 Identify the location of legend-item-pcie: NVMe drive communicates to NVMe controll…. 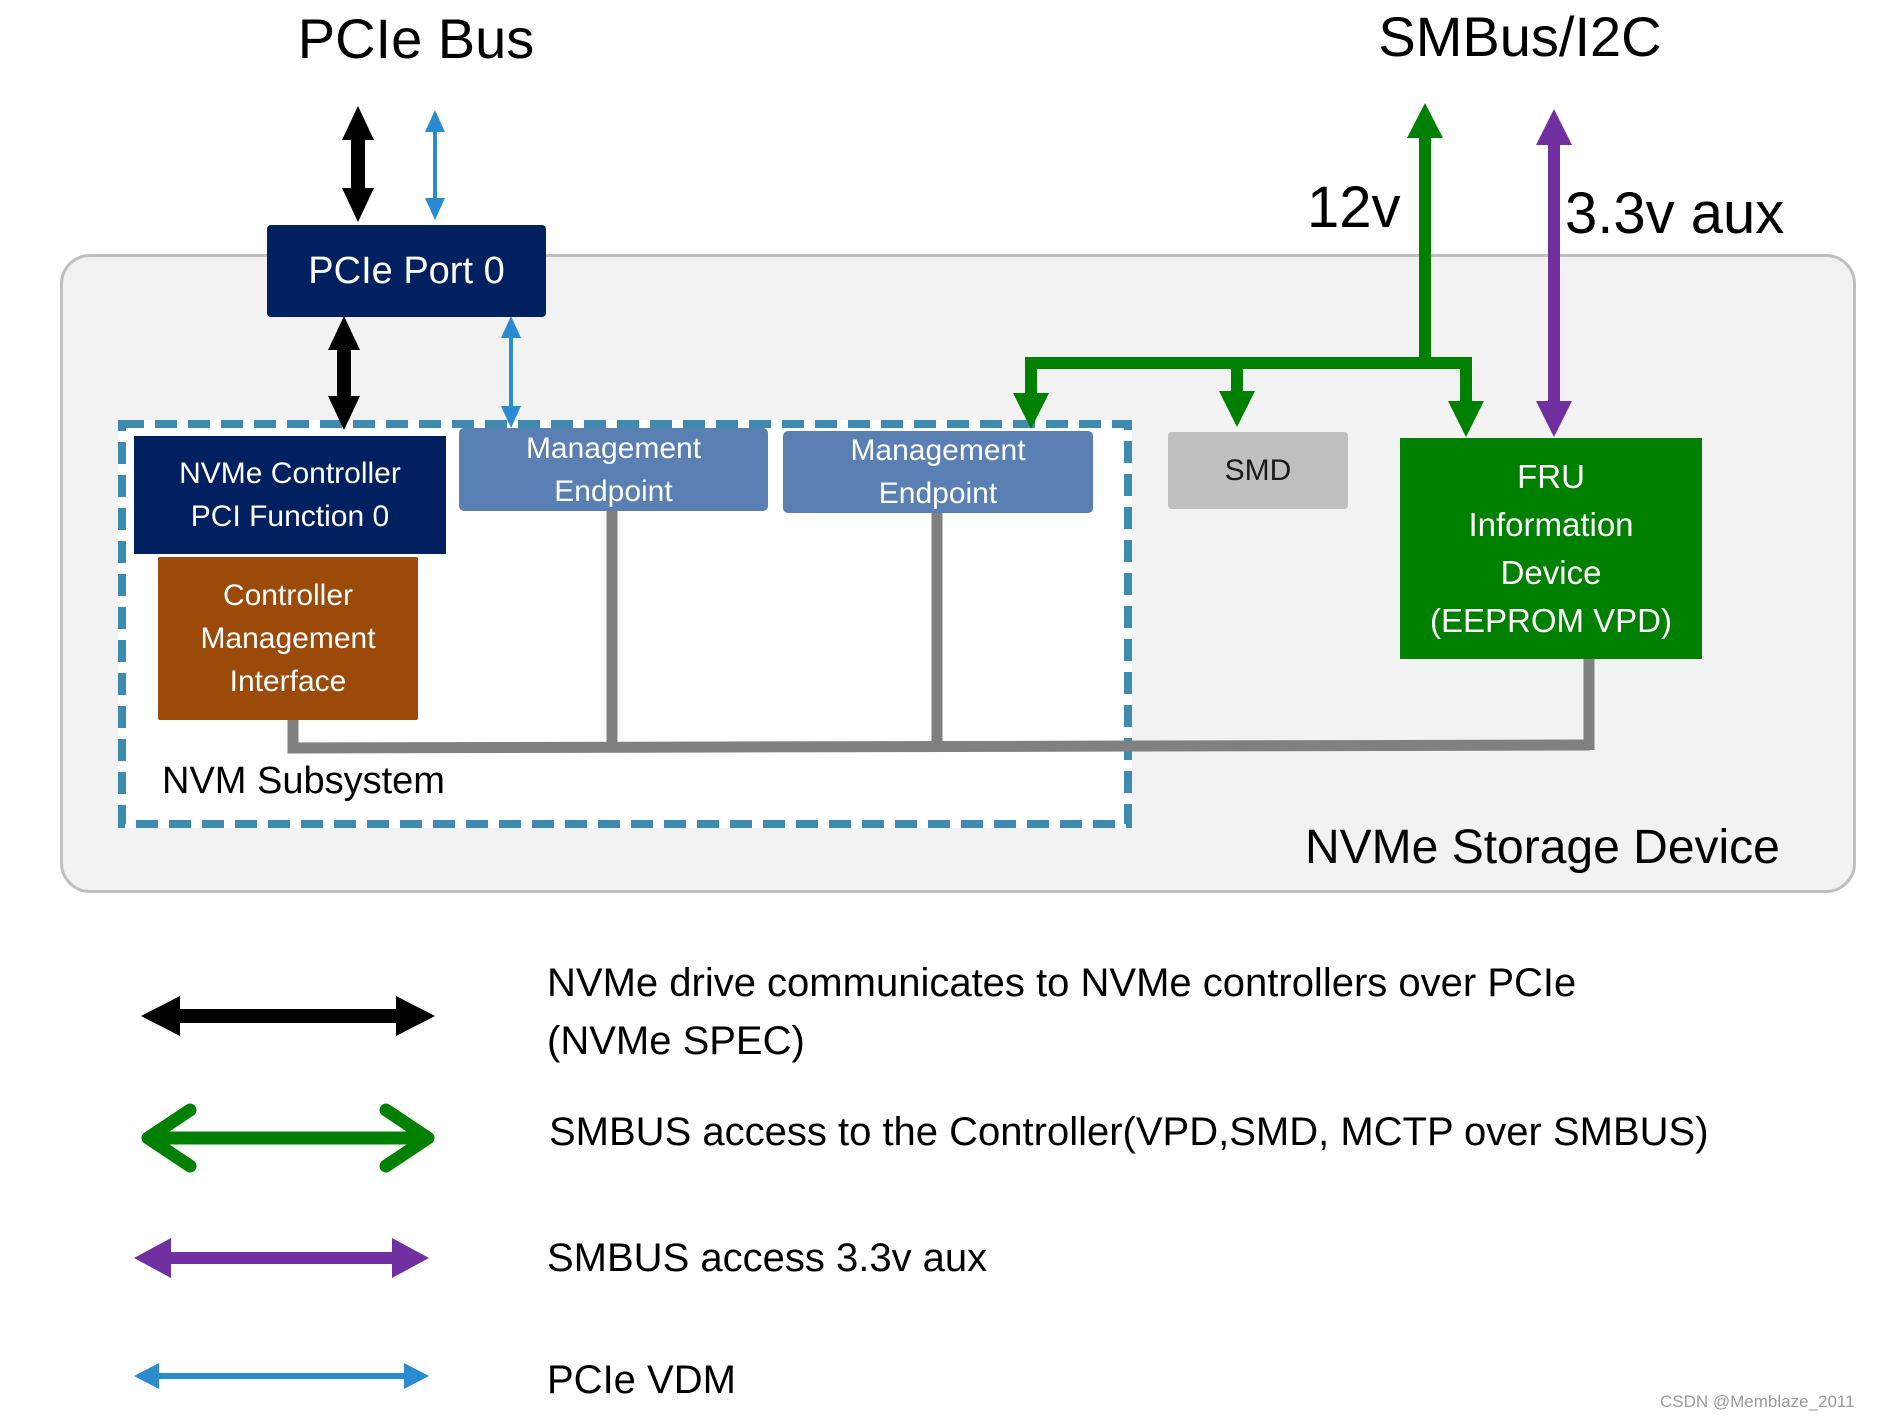
(1061, 1012).